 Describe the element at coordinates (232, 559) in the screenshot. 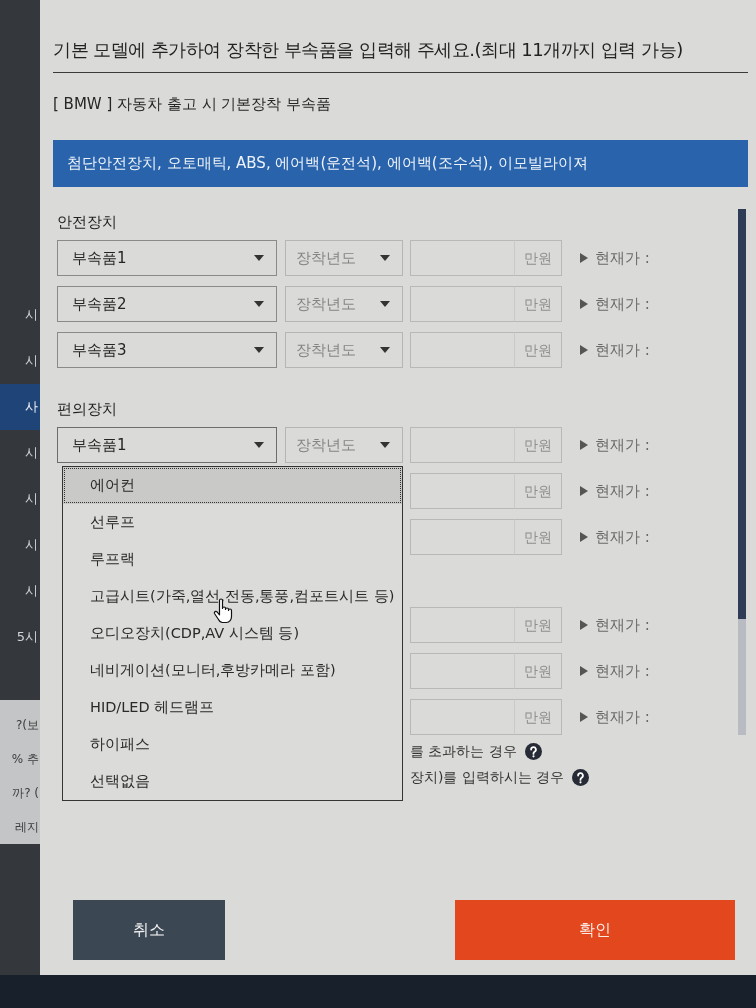

I see `dropdown-option: 루프랙` at that location.